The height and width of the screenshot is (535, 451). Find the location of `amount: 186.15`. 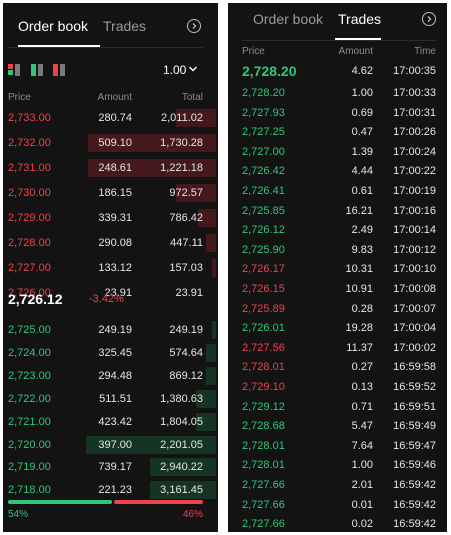

amount: 186.15 is located at coordinates (115, 193).